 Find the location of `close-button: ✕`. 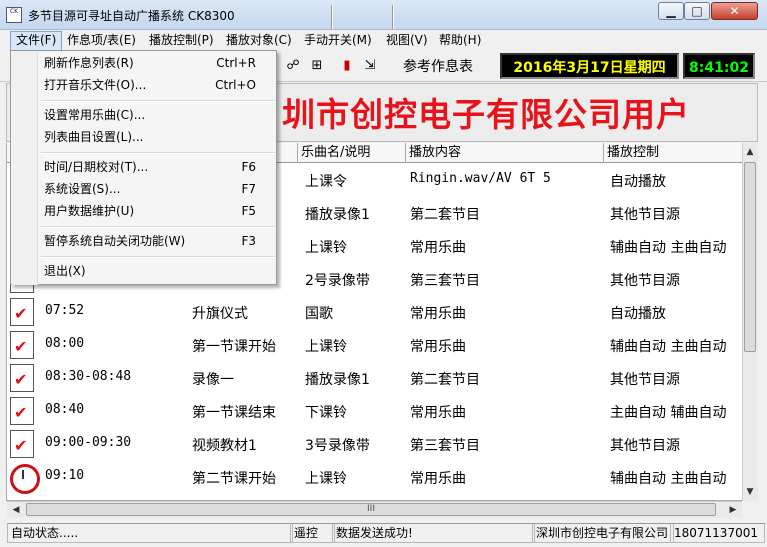

close-button: ✕ is located at coordinates (734, 11).